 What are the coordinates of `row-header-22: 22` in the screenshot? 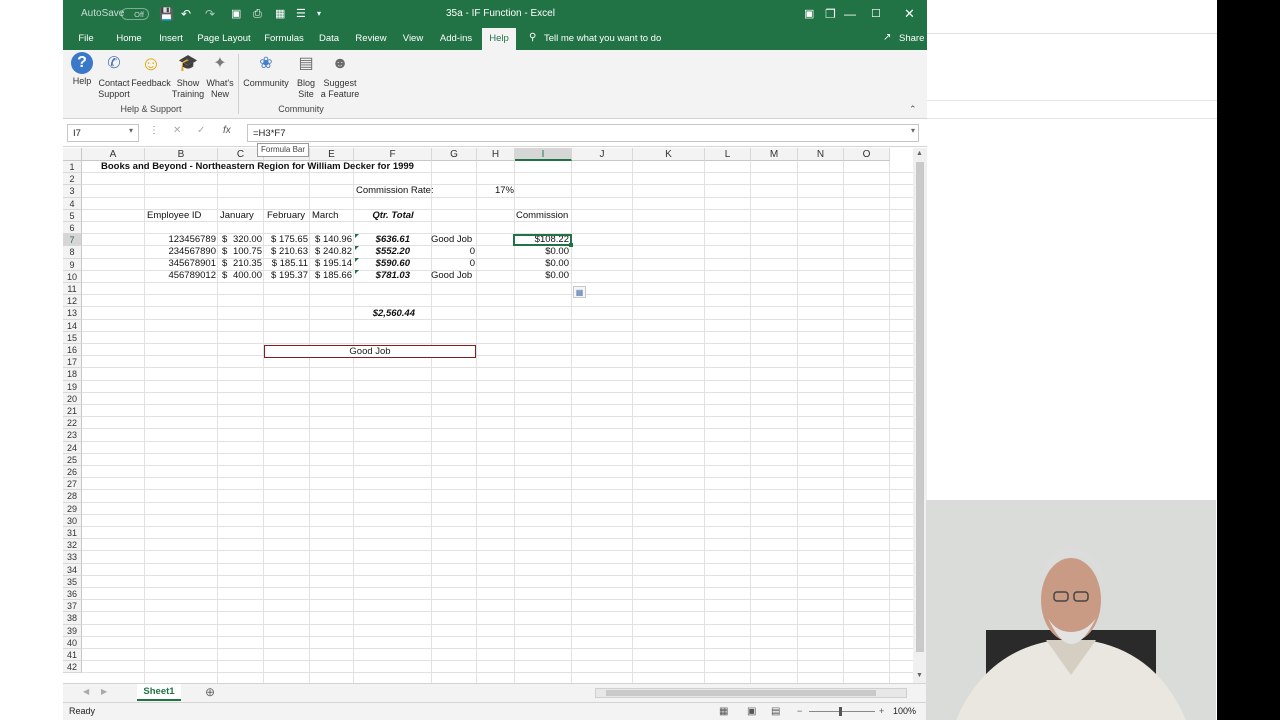 It's located at (72, 423).